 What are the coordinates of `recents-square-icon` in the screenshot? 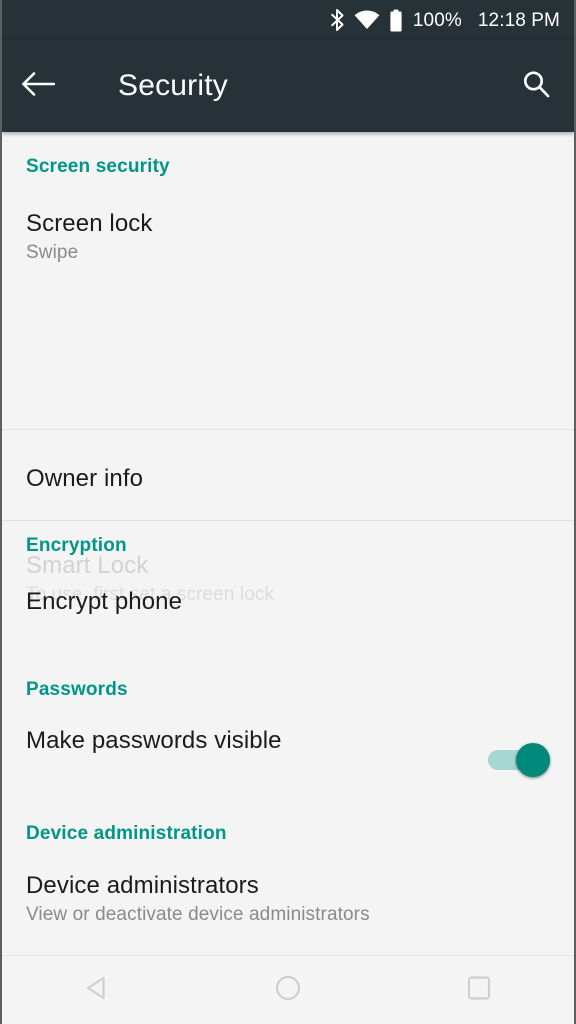 It's located at (479, 990).